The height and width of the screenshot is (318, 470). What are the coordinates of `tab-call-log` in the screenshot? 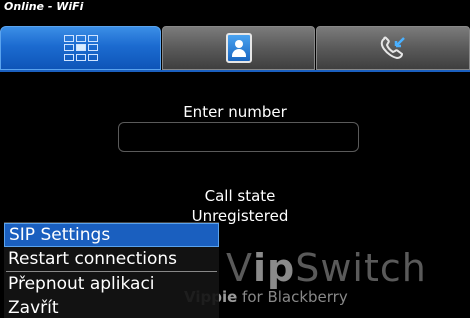 It's located at (393, 48).